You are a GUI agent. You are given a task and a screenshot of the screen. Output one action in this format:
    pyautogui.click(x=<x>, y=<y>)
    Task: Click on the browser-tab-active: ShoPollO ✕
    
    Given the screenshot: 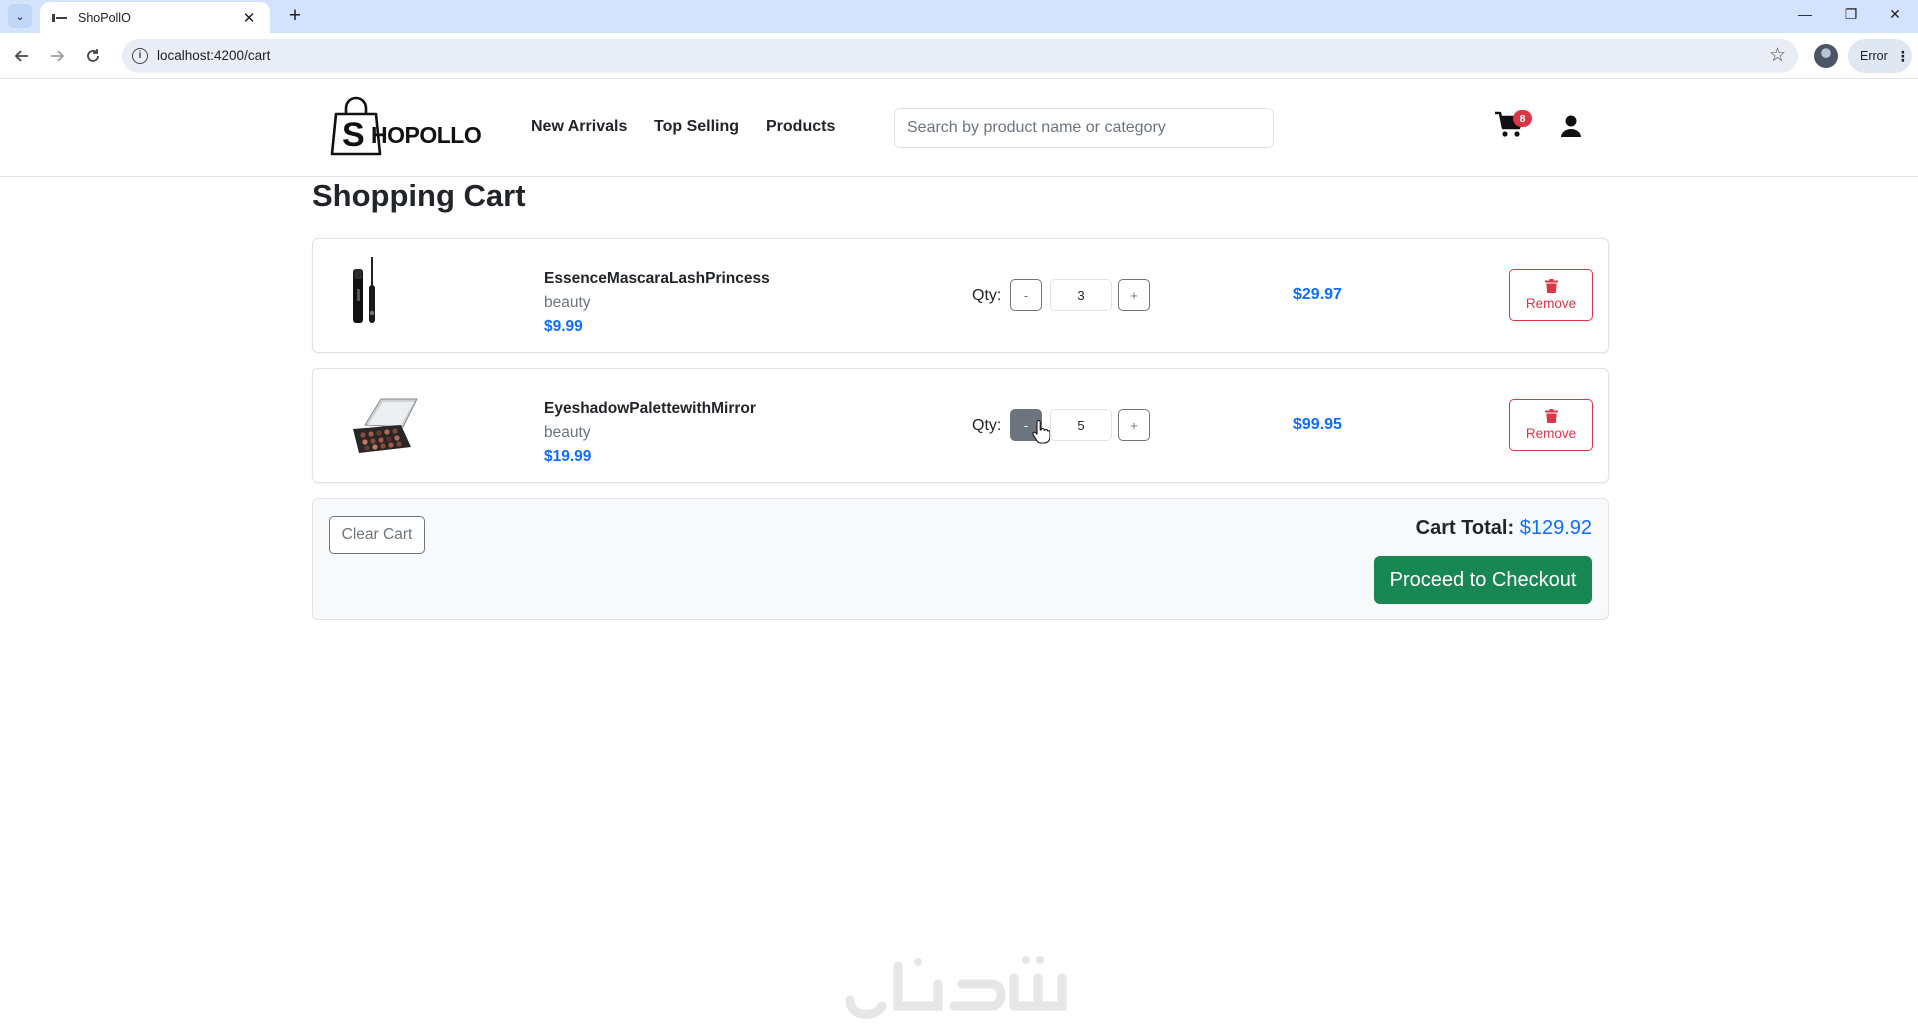 What is the action you would take?
    pyautogui.click(x=155, y=17)
    